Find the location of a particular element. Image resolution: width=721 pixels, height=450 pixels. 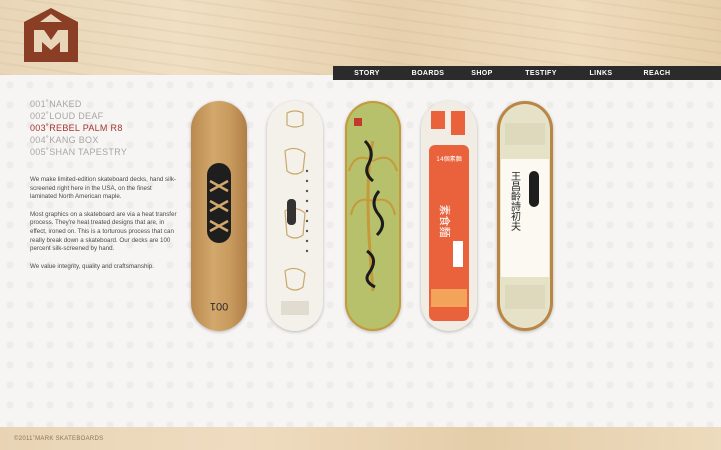

deck-kang-main-text: 素食麵 is located at coordinates (445, 221).